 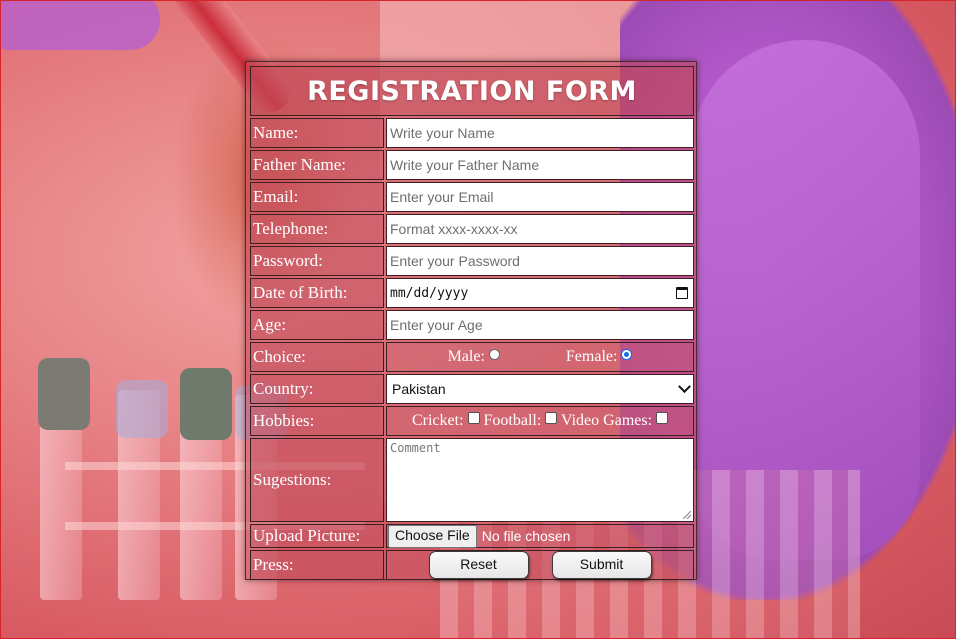 What do you see at coordinates (601, 565) in the screenshot?
I see `submit-button: Submit` at bounding box center [601, 565].